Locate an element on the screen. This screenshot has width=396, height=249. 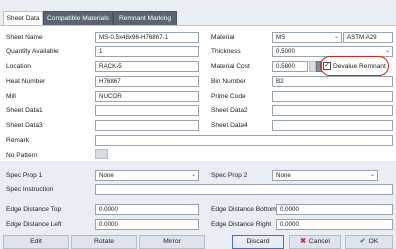
ok-label: OK is located at coordinates (373, 241).